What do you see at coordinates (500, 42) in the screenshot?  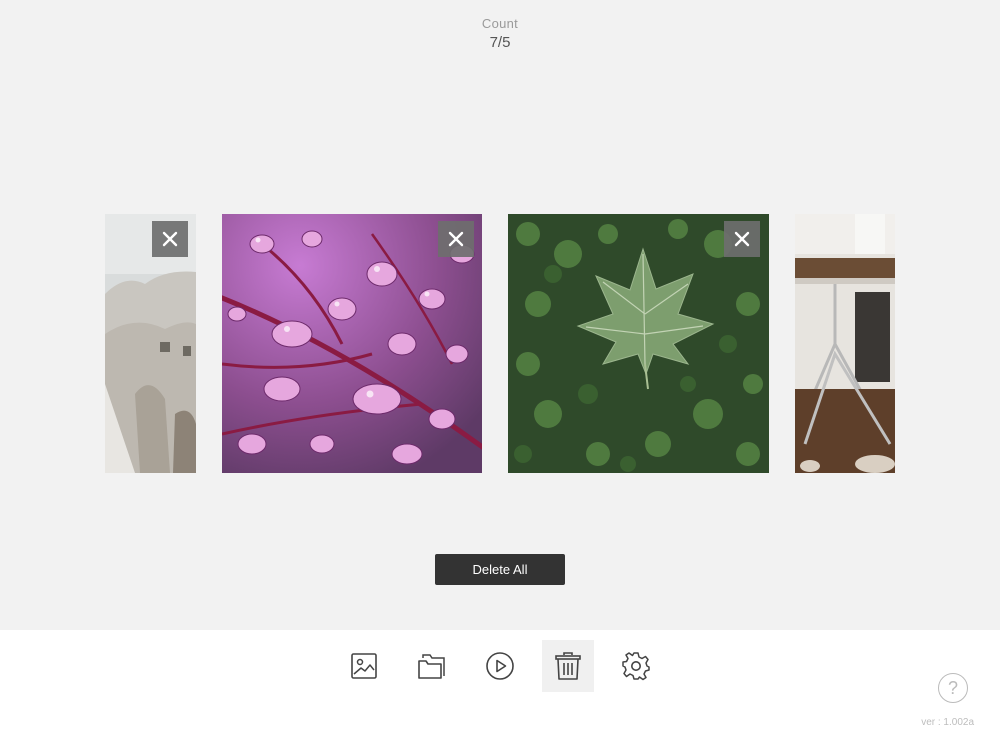 I see `count-value: 7/5` at bounding box center [500, 42].